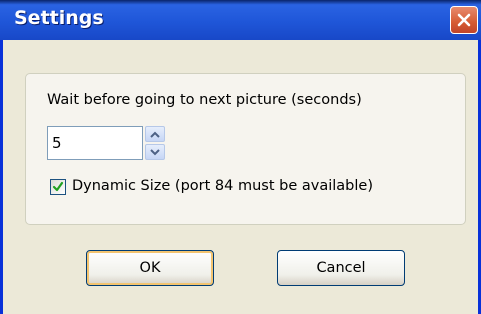 Image resolution: width=481 pixels, height=314 pixels. I want to click on chevron-down-icon, so click(155, 151).